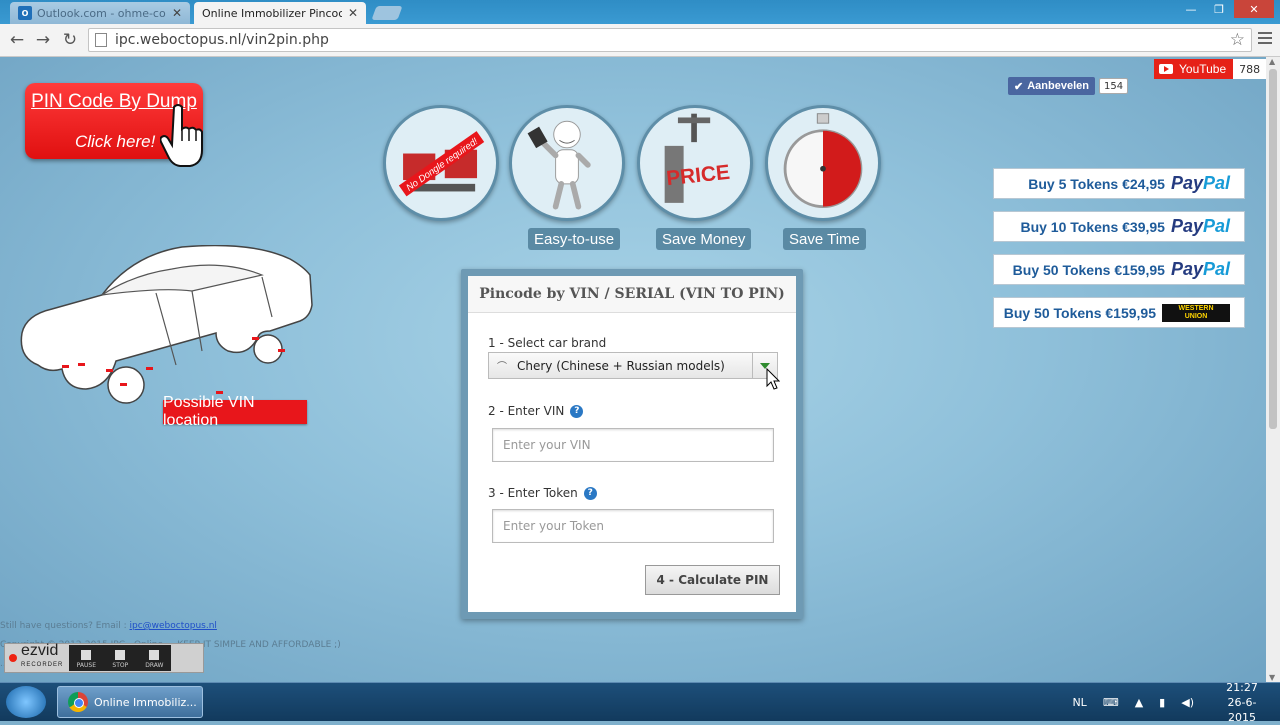 This screenshot has width=1280, height=725. Describe the element at coordinates (1162, 702) in the screenshot. I see `network-icon: ▮` at that location.